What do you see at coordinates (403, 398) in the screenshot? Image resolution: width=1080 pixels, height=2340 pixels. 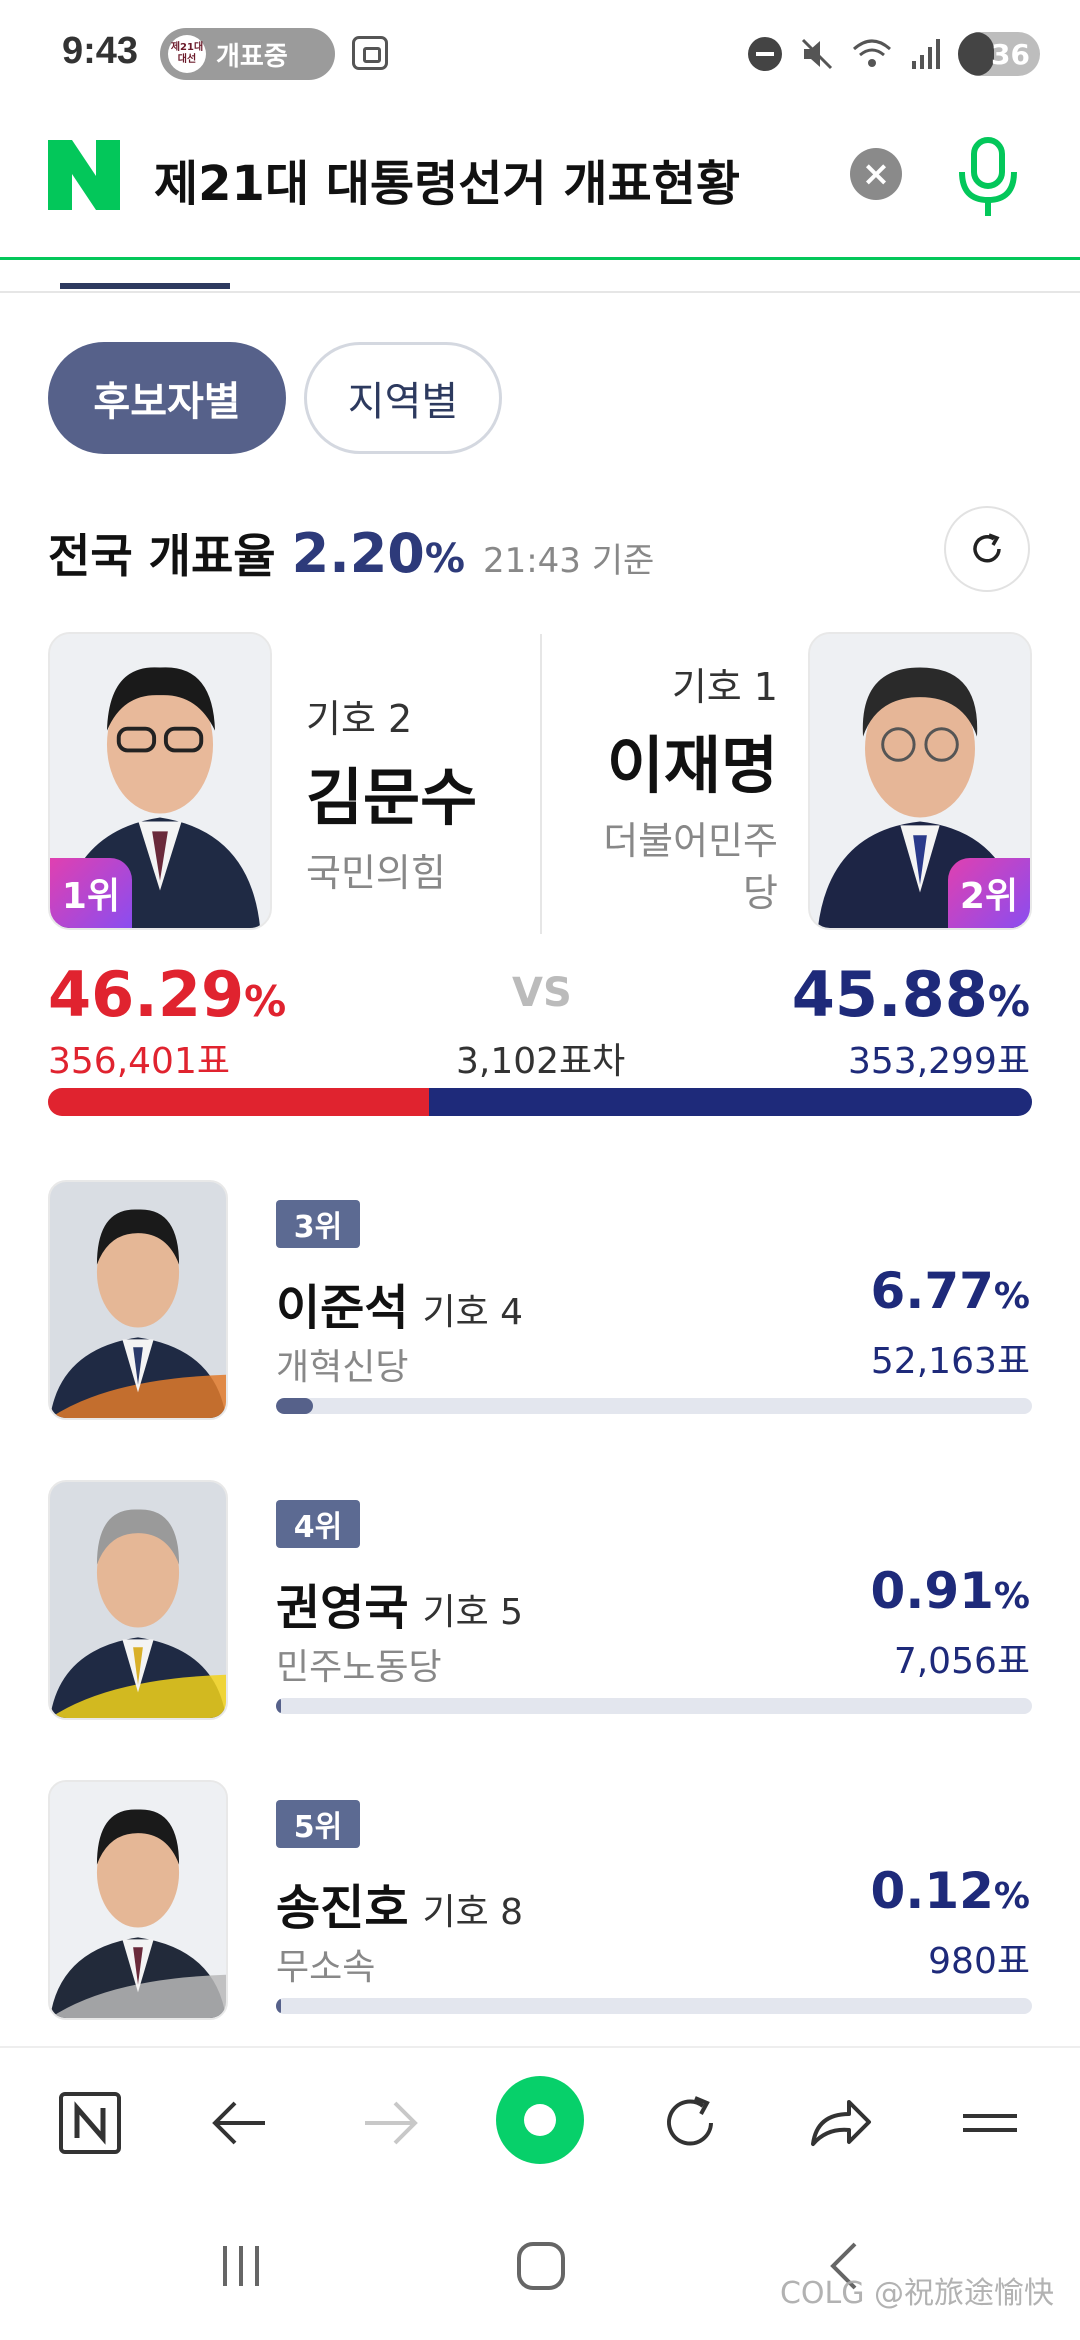 I see `filter-by-region-button: 지역별` at bounding box center [403, 398].